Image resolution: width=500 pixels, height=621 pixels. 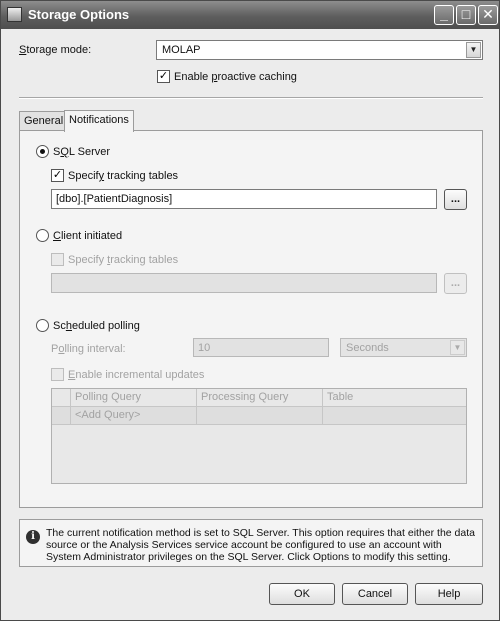 I want to click on specify-tracking-tables-checkbox-disabled, so click(x=57, y=259).